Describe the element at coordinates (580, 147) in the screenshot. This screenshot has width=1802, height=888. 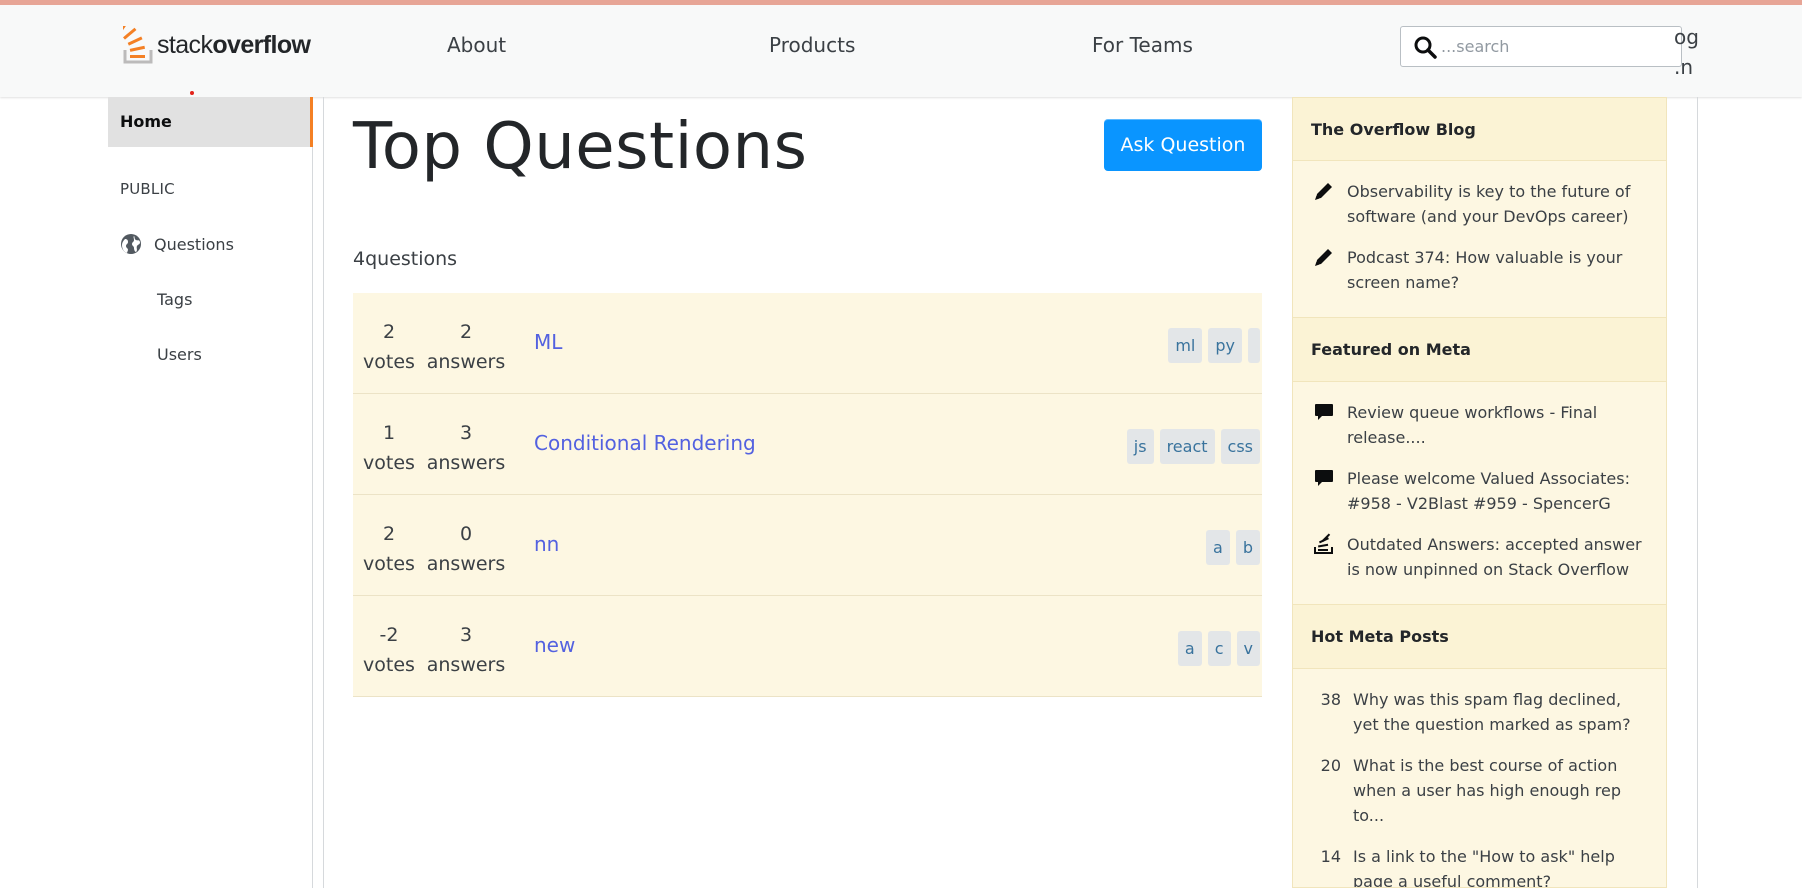
I see `page-title: Top Questions` at that location.